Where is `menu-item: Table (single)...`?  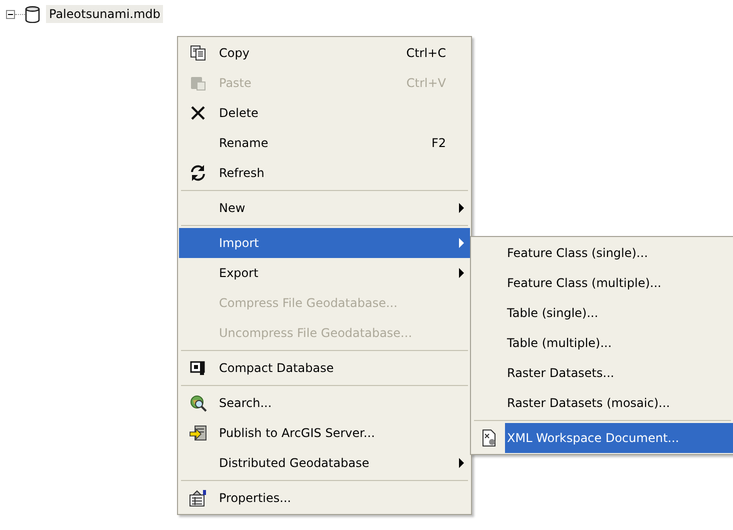
menu-item: Table (single)... is located at coordinates (602, 313).